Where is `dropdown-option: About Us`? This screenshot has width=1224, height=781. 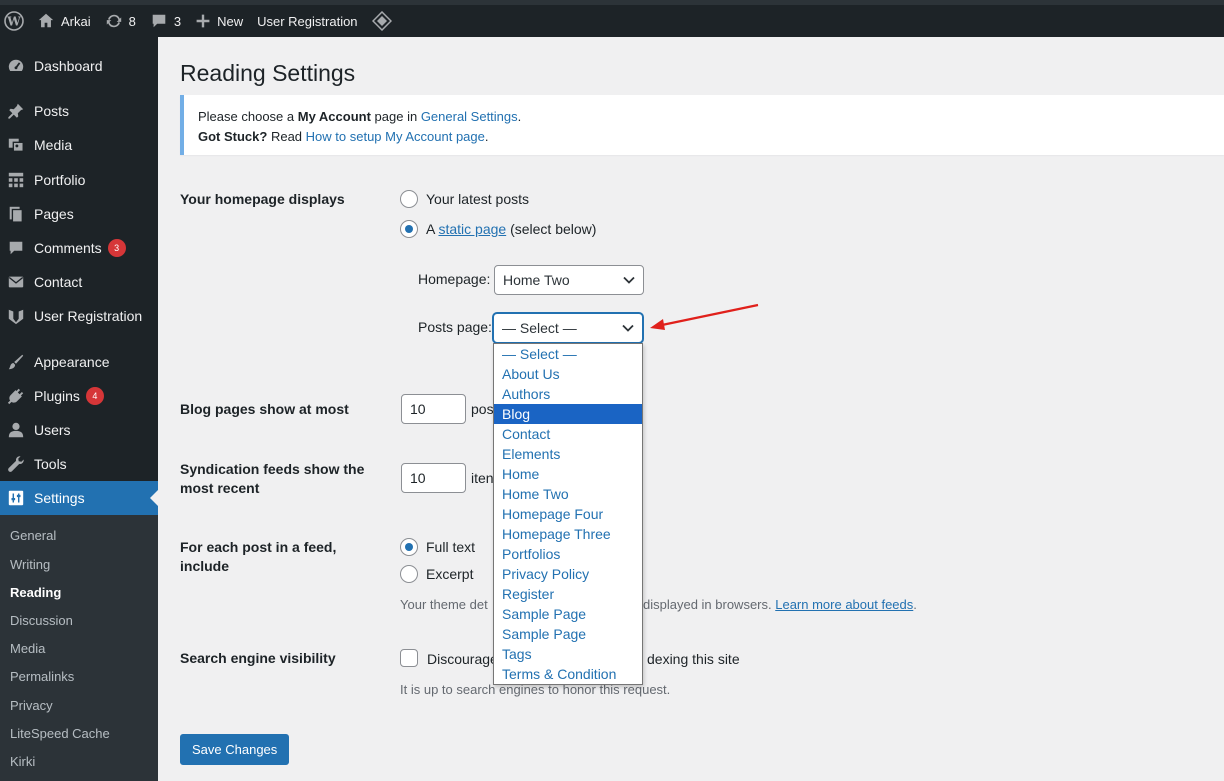 dropdown-option: About Us is located at coordinates (568, 374).